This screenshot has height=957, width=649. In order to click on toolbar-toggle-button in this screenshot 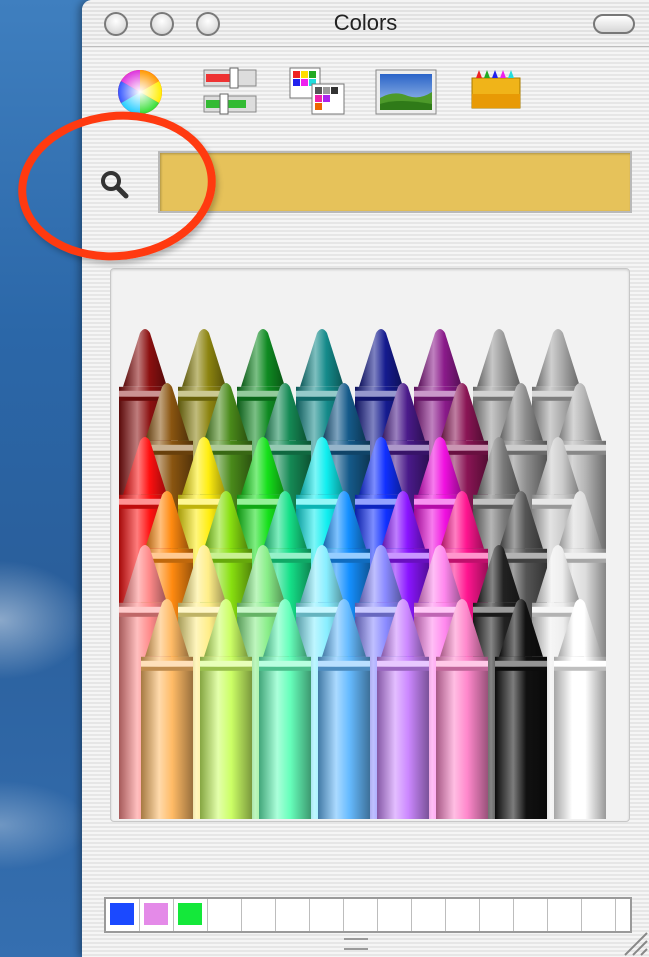, I will do `click(614, 24)`.